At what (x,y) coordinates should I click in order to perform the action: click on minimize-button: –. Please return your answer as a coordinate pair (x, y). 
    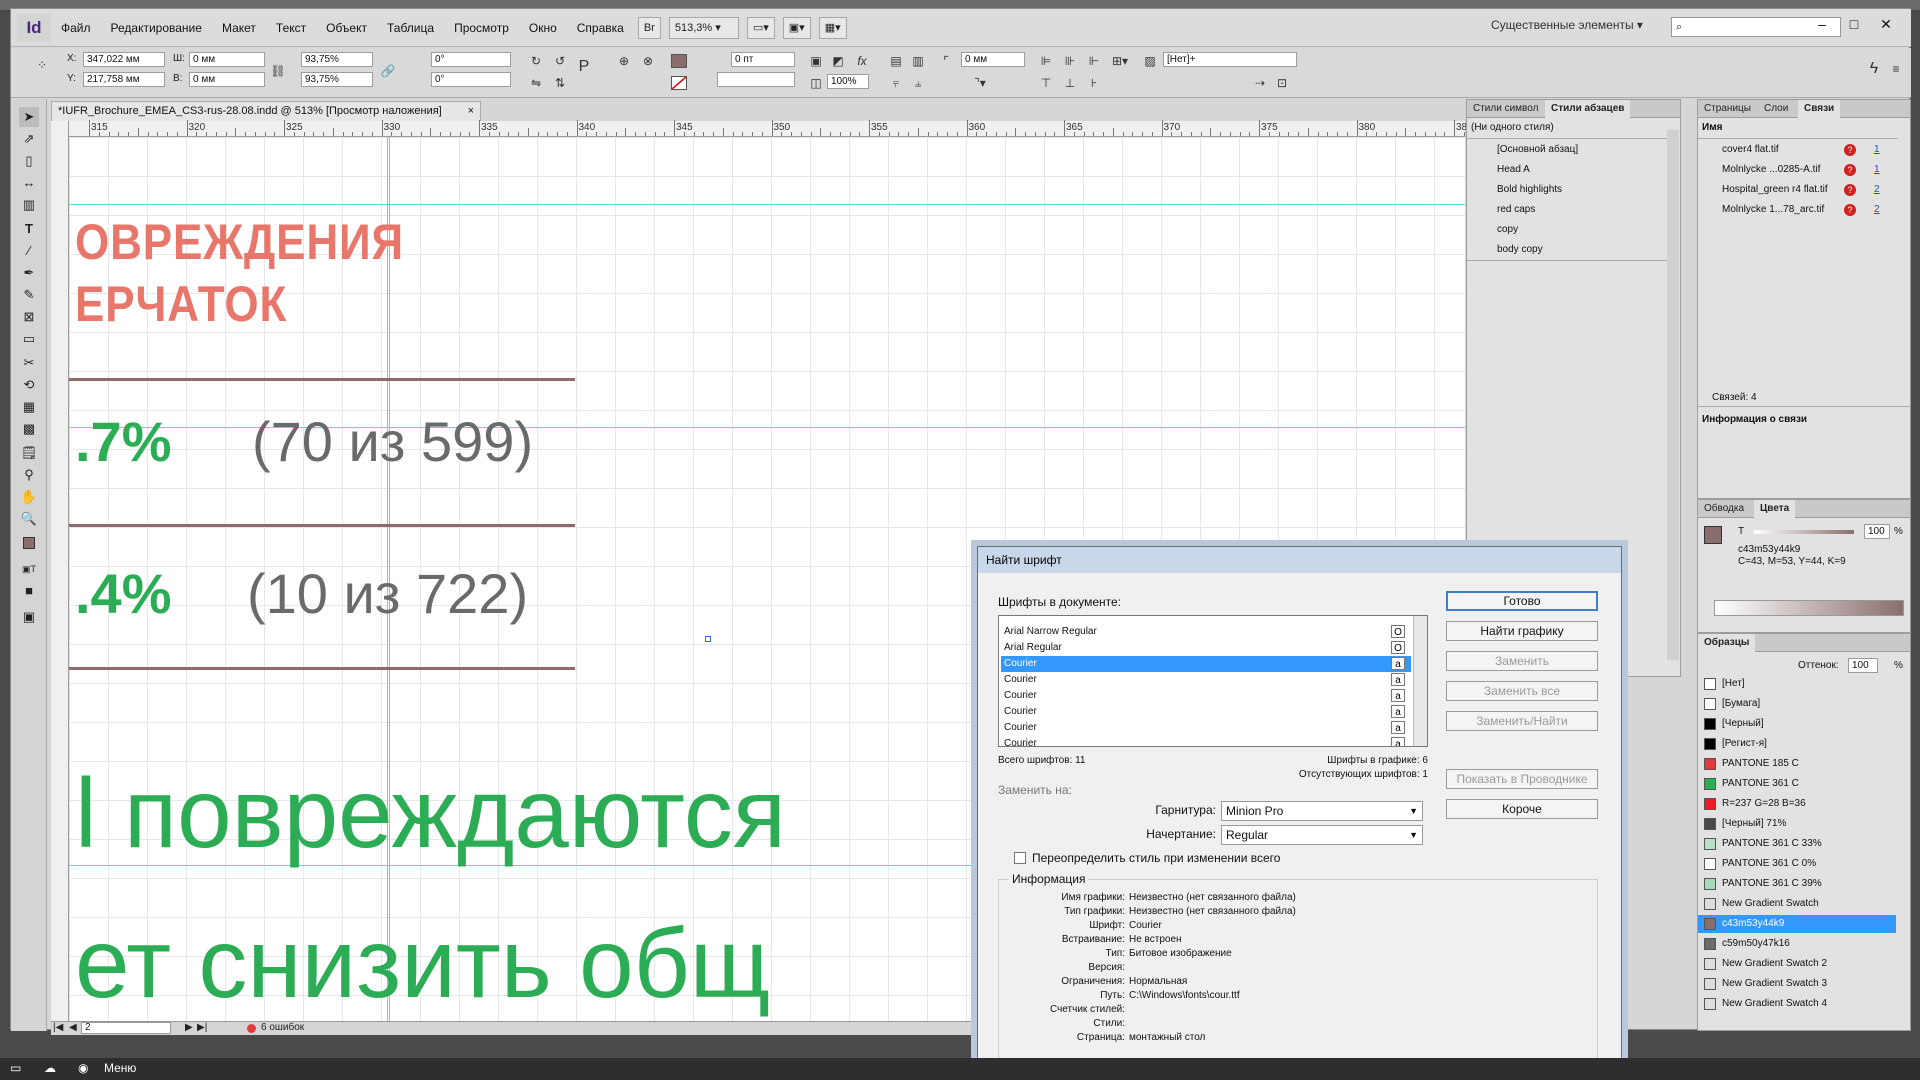
    Looking at the image, I should click on (1822, 25).